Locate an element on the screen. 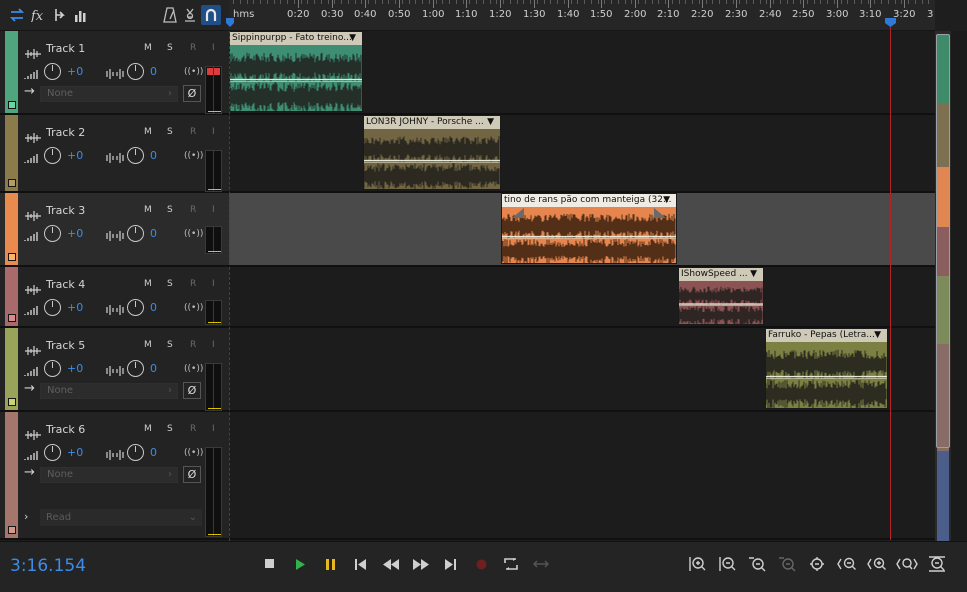 The image size is (967, 592). automation-expander-icon: › is located at coordinates (26, 516).